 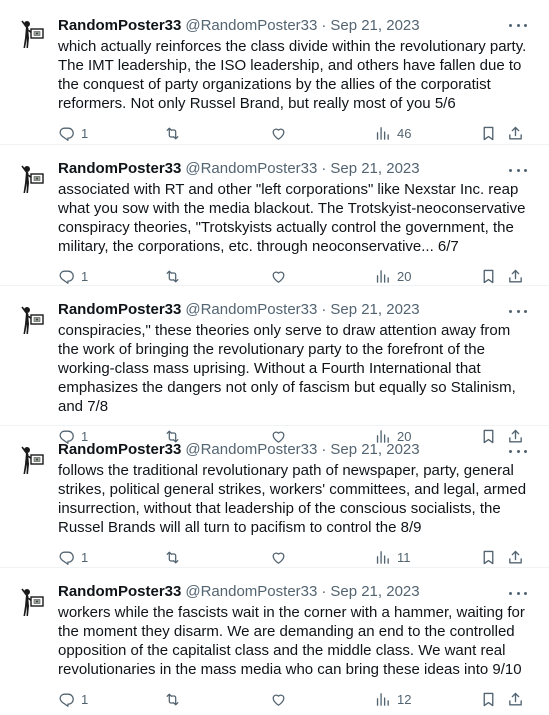 I want to click on views-button: 11, so click(x=392, y=557).